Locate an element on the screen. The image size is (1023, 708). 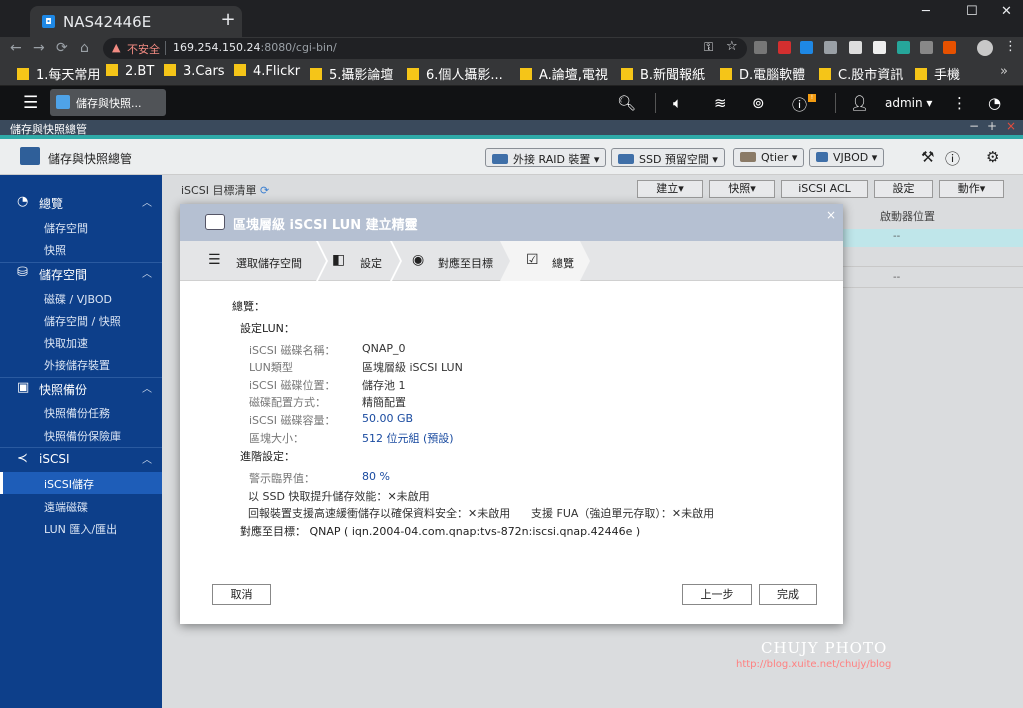
sidebar-item-disks: 磁碟 / VJBOD is located at coordinates (81, 298).